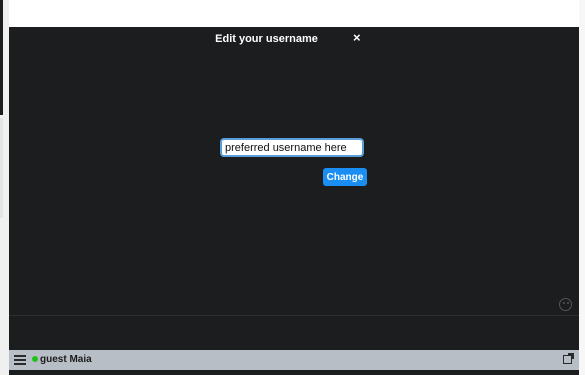  What do you see at coordinates (345, 177) in the screenshot?
I see `change-button: Change` at bounding box center [345, 177].